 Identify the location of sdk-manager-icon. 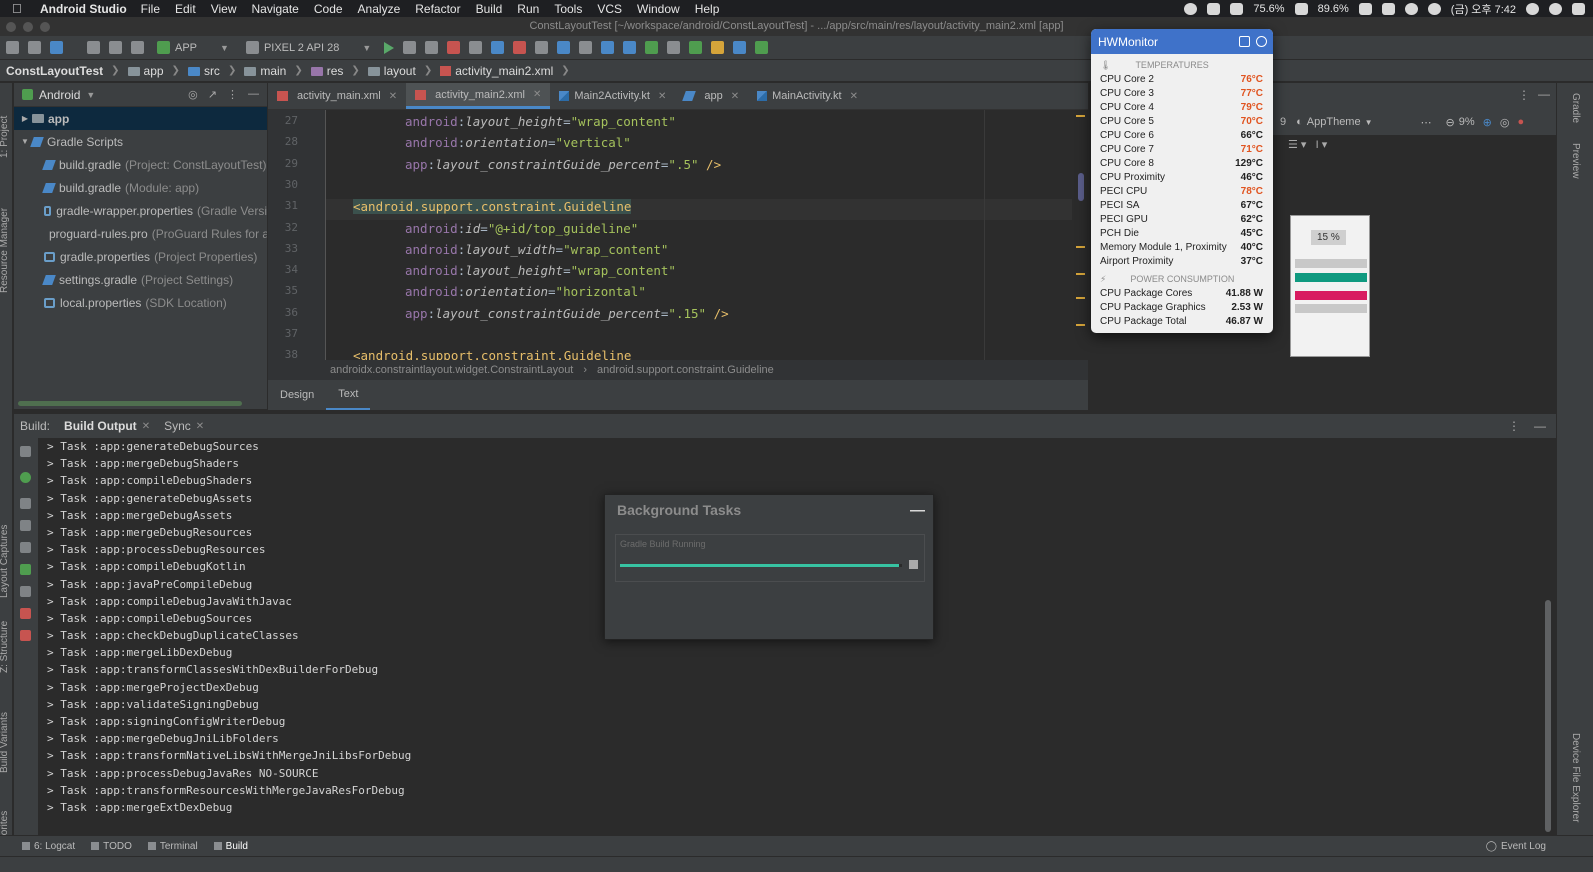
(608, 47).